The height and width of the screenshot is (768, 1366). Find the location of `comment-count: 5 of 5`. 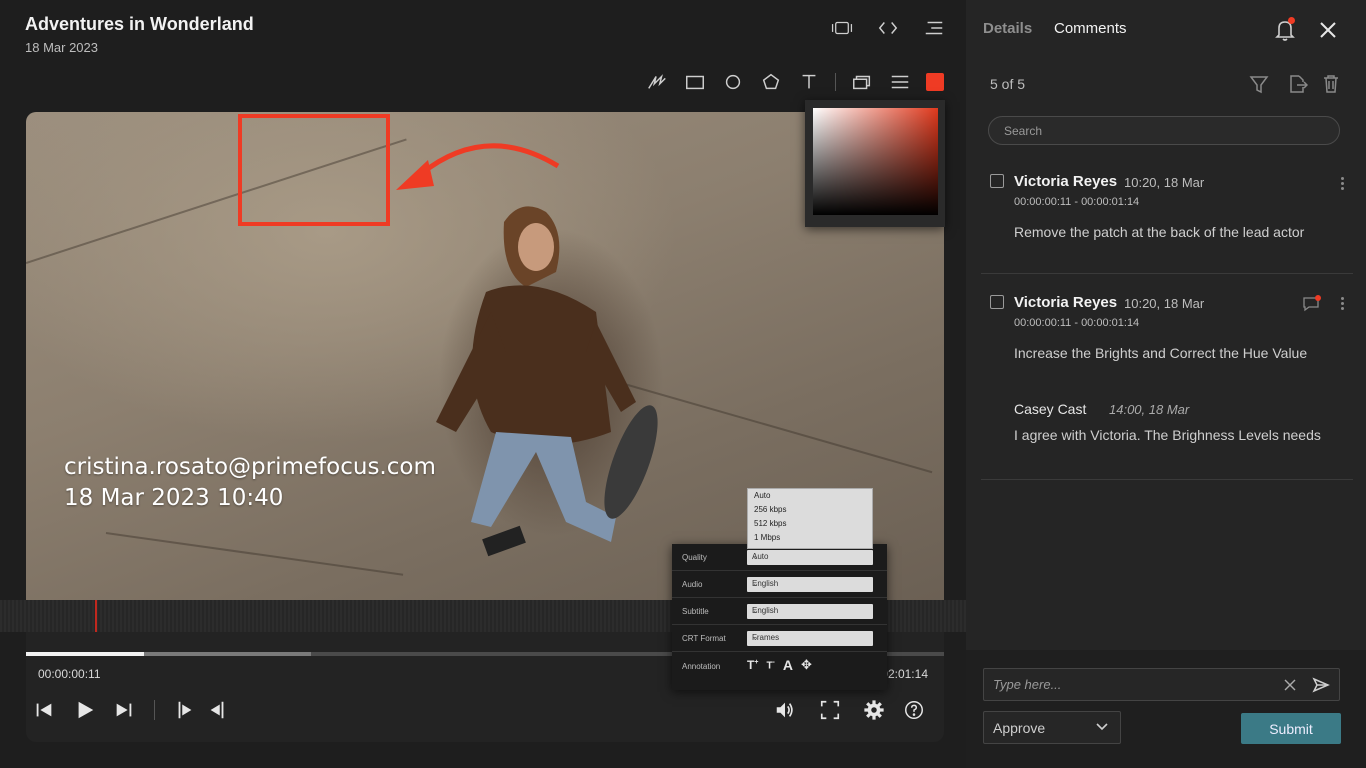

comment-count: 5 of 5 is located at coordinates (1008, 84).